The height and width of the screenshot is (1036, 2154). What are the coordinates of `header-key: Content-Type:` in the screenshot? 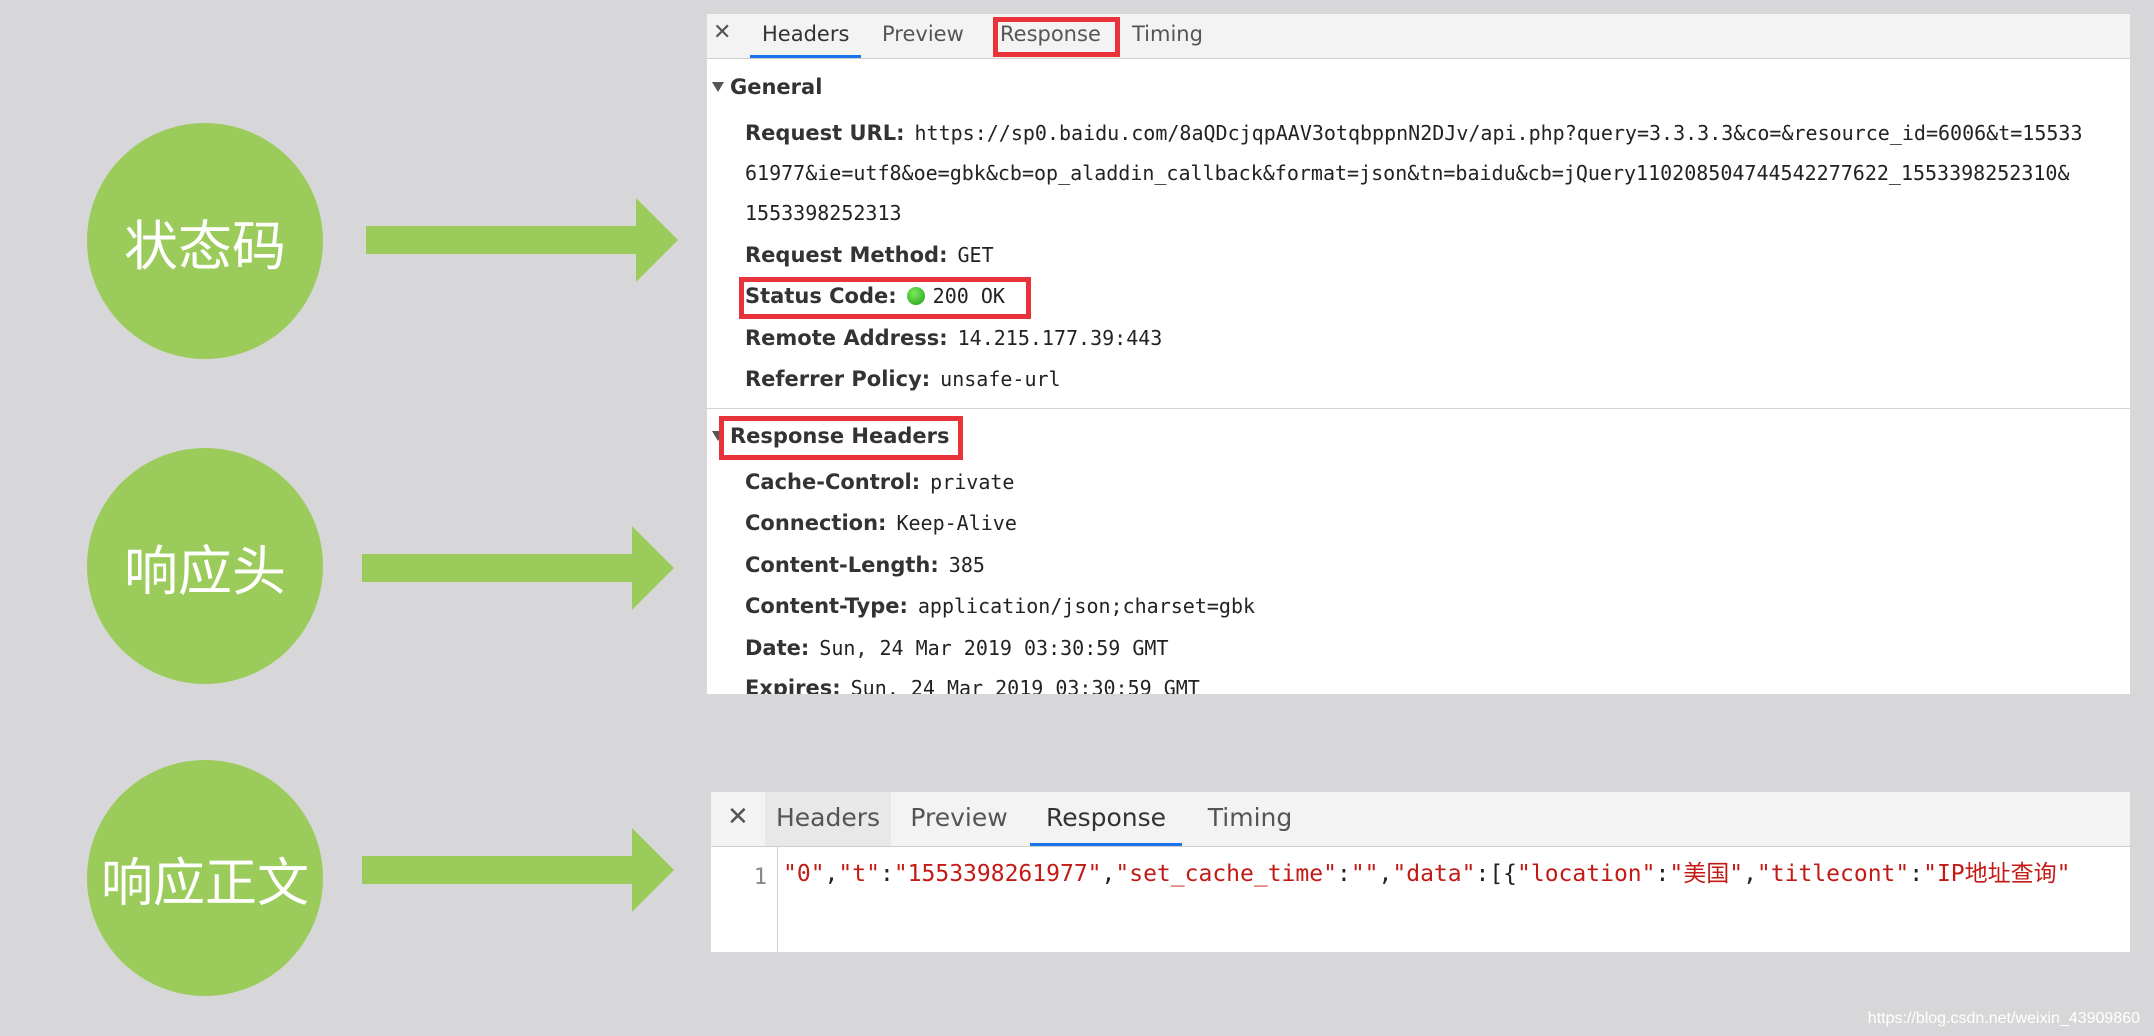 It's located at (826, 606).